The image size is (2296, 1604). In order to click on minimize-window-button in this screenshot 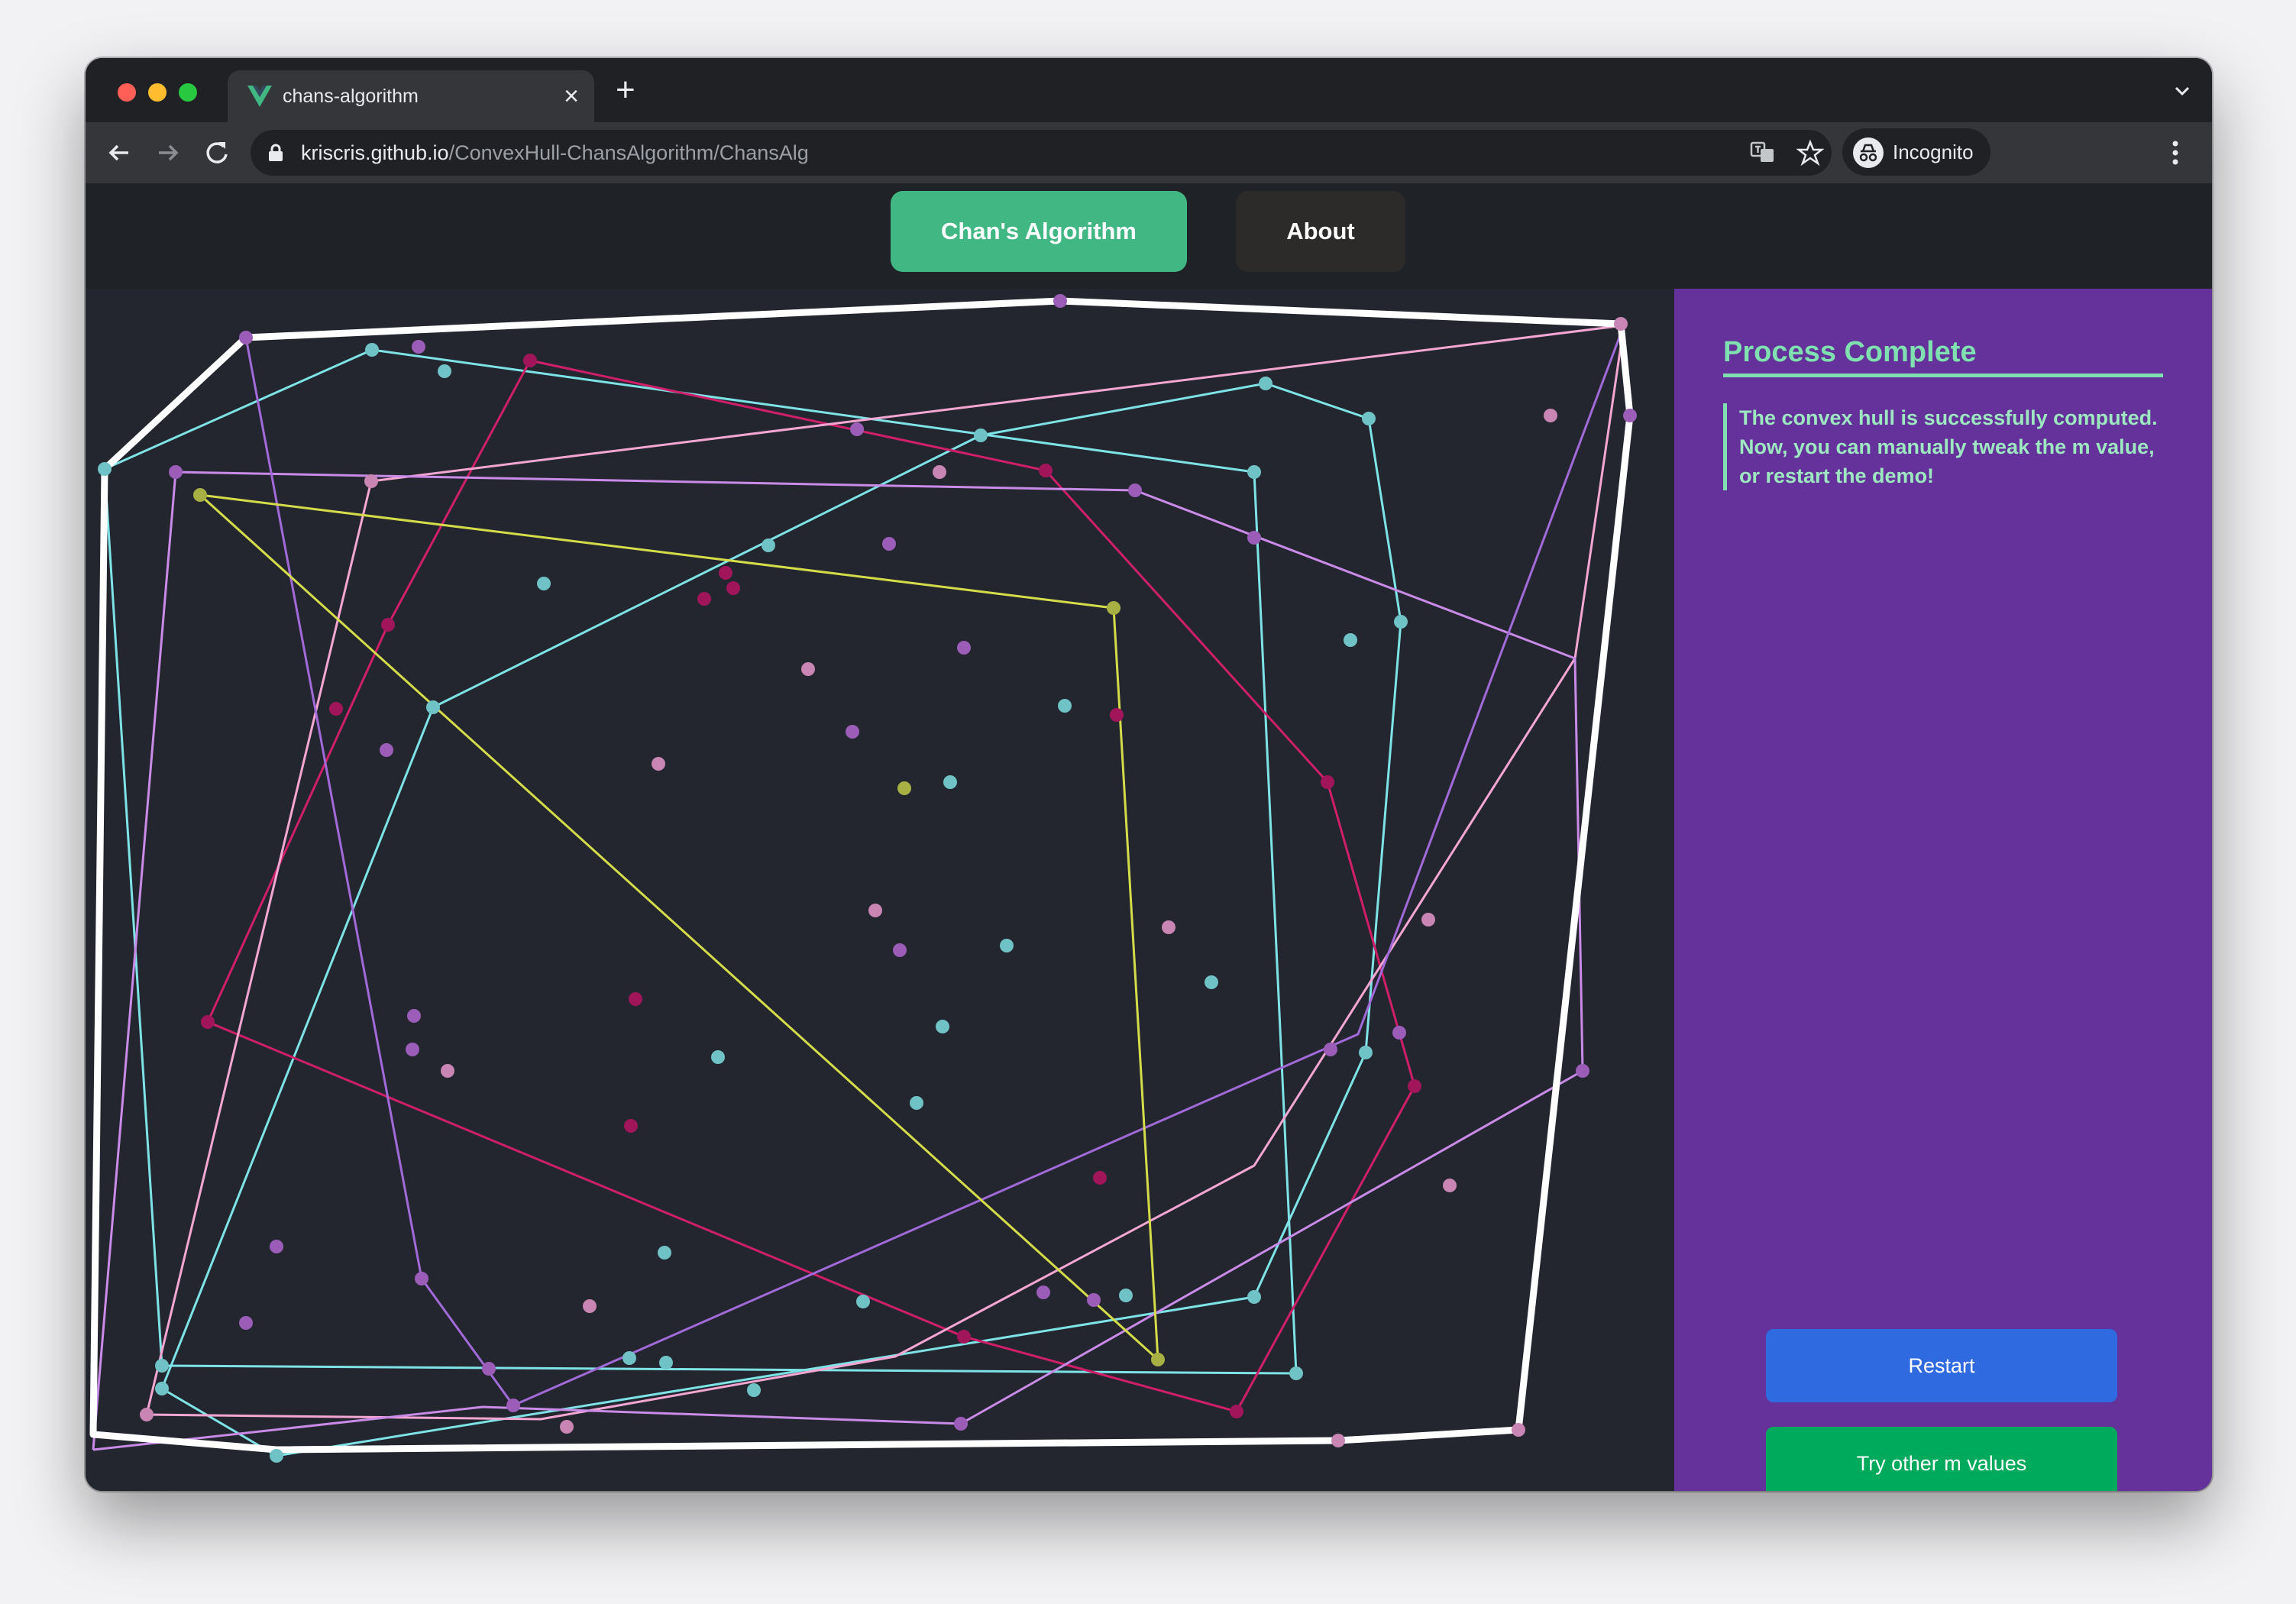, I will do `click(157, 93)`.